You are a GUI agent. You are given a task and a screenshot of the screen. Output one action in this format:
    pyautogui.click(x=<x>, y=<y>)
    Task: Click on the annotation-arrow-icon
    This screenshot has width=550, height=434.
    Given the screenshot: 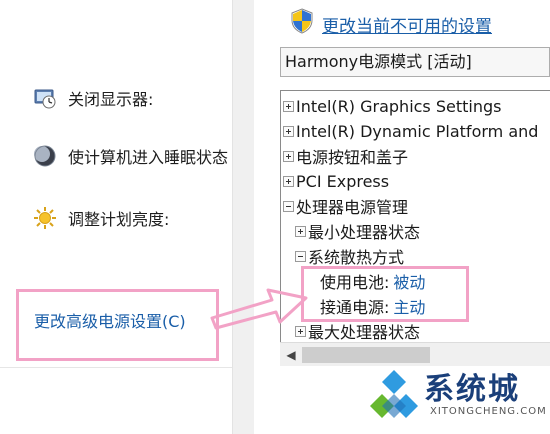 What is the action you would take?
    pyautogui.click(x=259, y=309)
    